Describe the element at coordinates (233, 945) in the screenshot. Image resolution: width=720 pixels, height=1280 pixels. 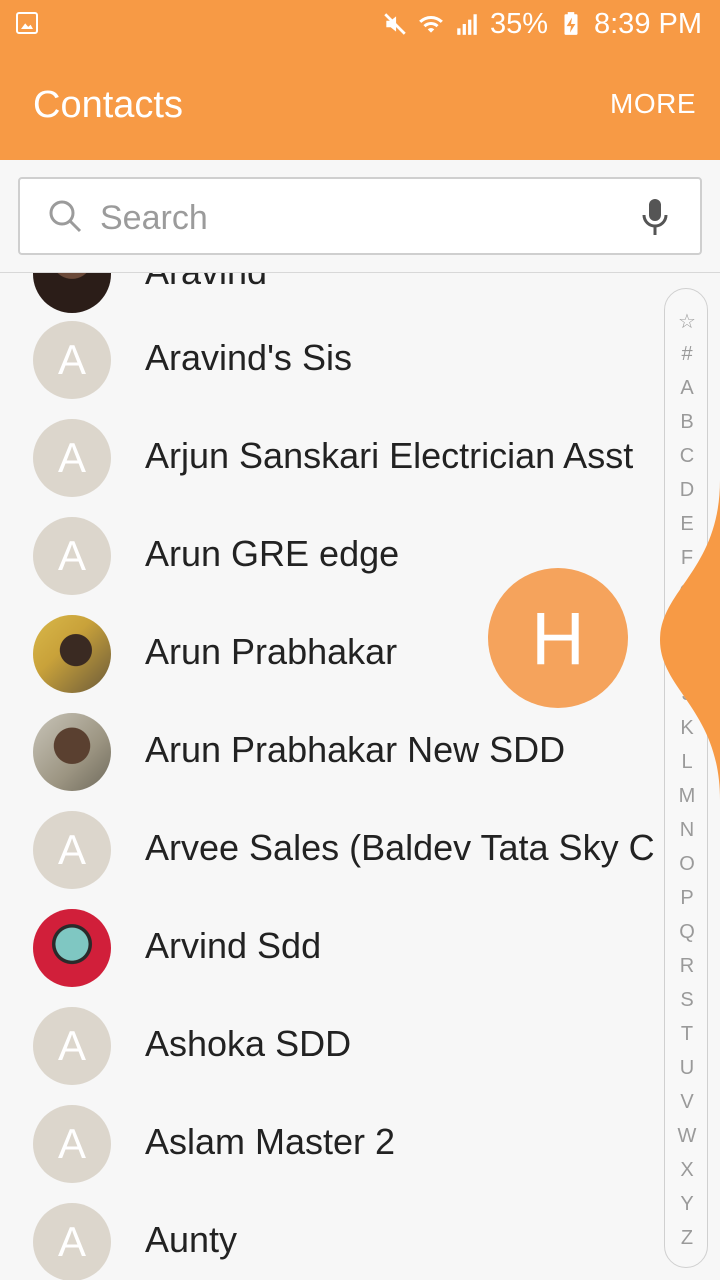
I see `contact-name: Arvind Sdd` at that location.